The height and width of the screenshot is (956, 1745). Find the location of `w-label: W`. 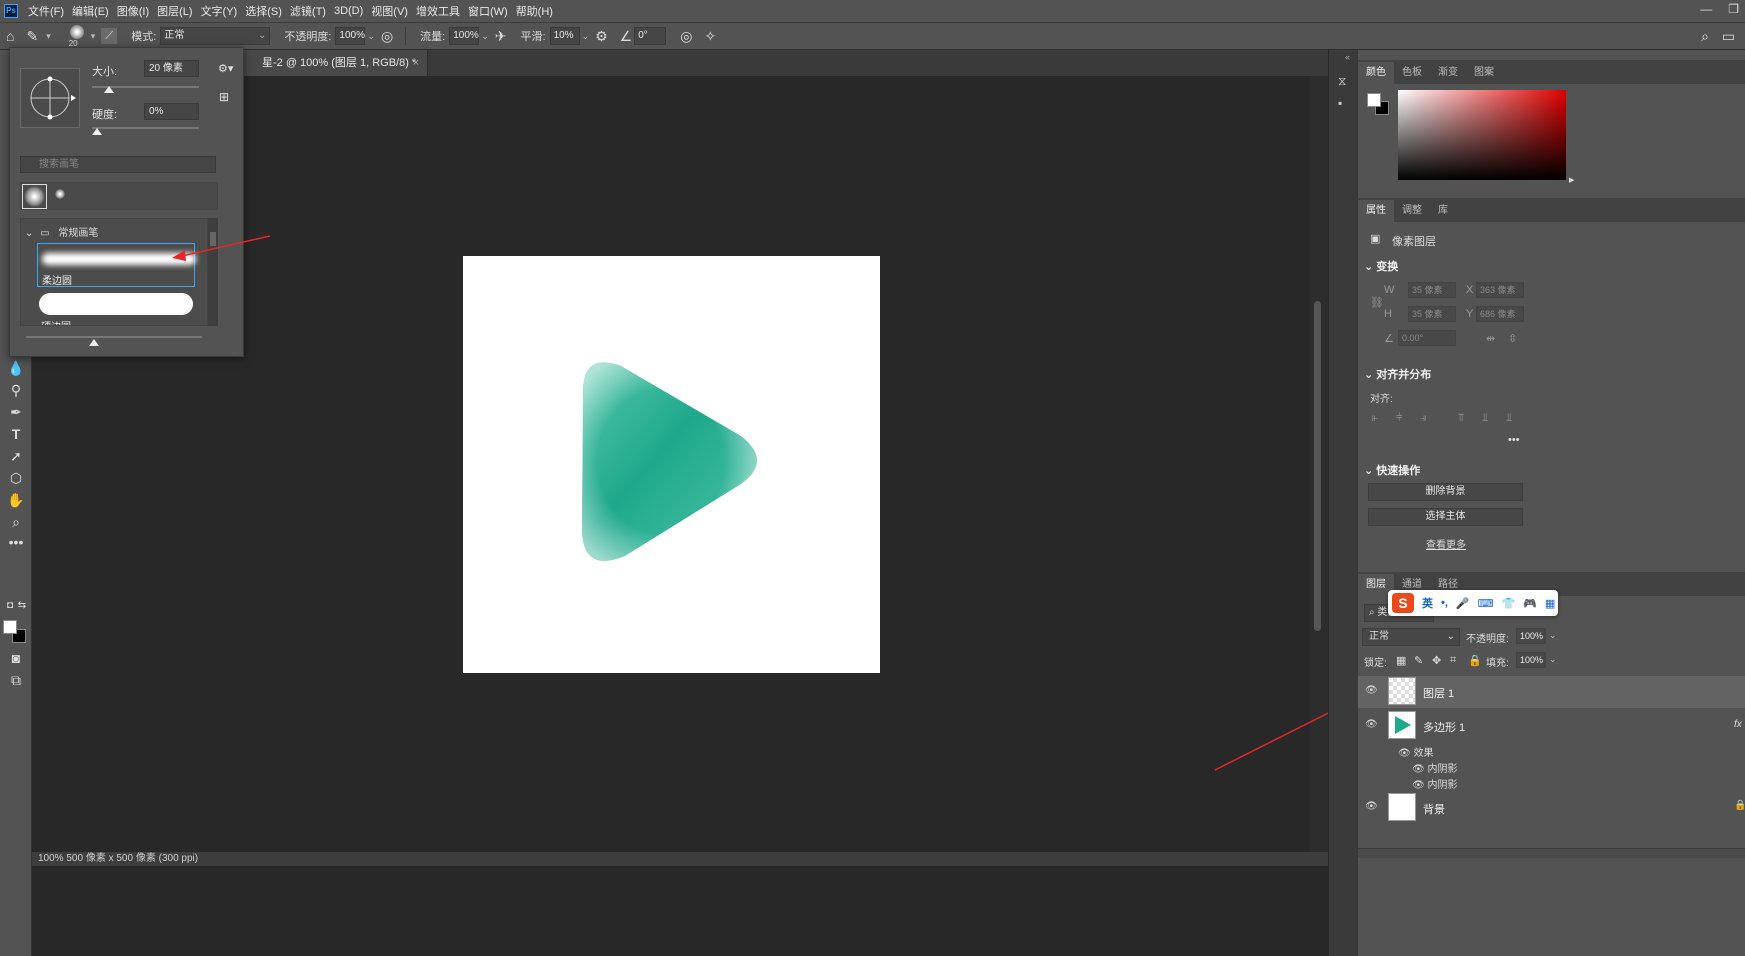

w-label: W is located at coordinates (1389, 290).